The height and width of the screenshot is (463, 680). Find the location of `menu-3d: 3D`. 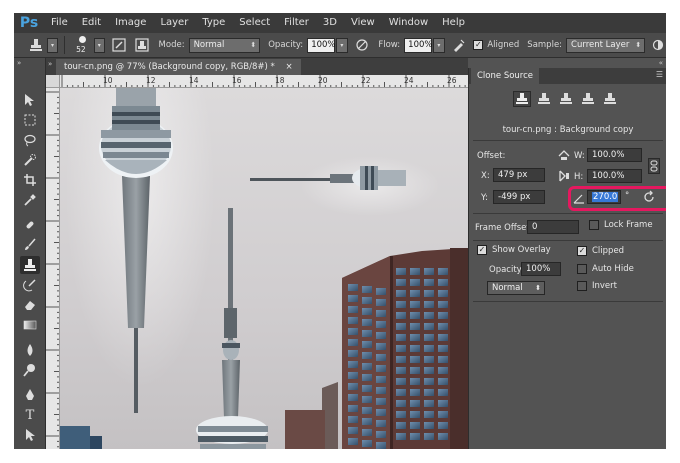

menu-3d: 3D is located at coordinates (330, 23).